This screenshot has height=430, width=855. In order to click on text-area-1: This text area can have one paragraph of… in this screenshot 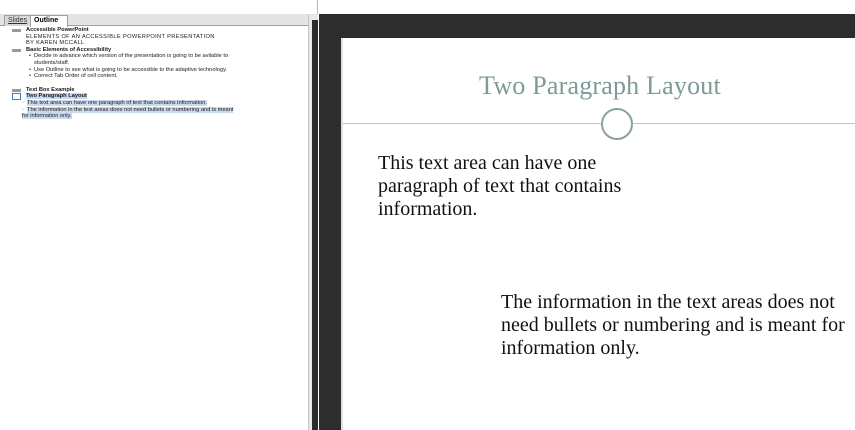, I will do `click(528, 186)`.